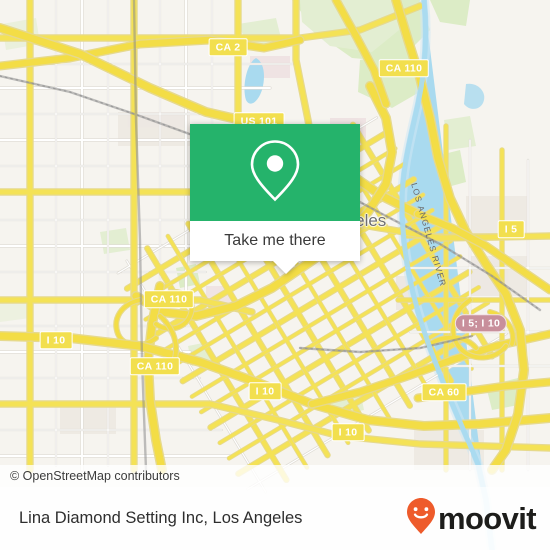  What do you see at coordinates (511, 229) in the screenshot?
I see `highway-shield: I 5` at bounding box center [511, 229].